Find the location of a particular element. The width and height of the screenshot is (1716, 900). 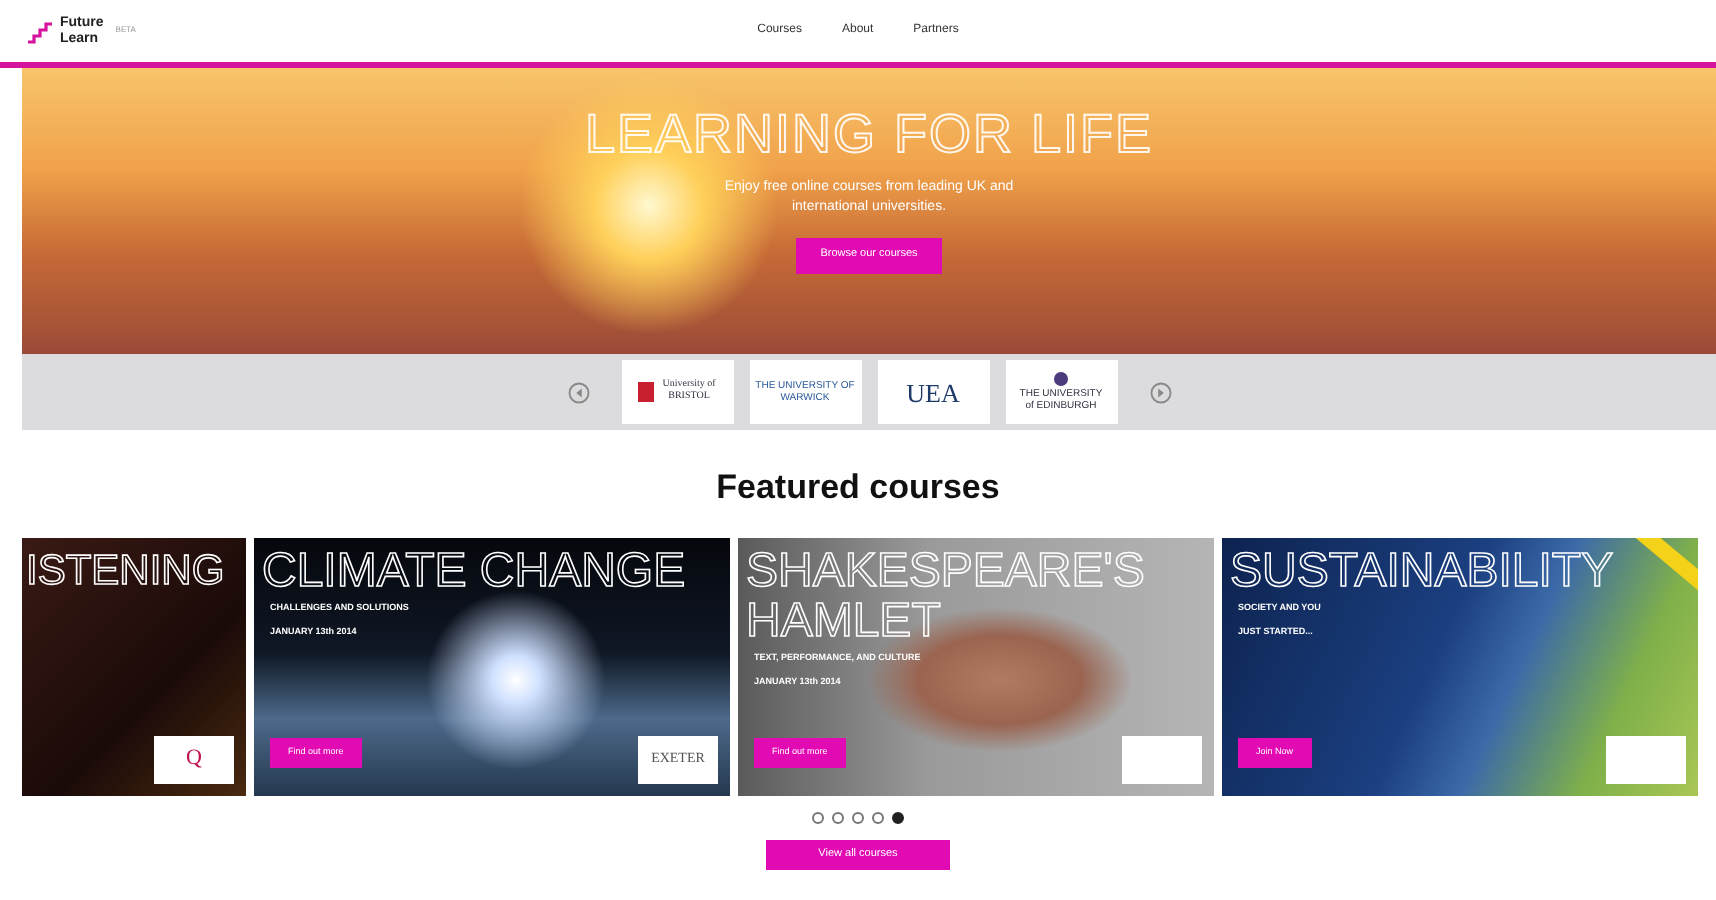

partner-name: UEA is located at coordinates (933, 392).